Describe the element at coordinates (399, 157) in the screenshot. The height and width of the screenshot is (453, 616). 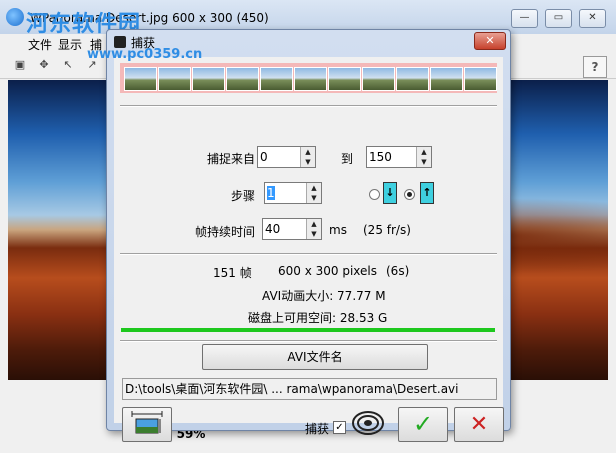
I see `capture-to-spinner: 150 ▲ ▼` at that location.